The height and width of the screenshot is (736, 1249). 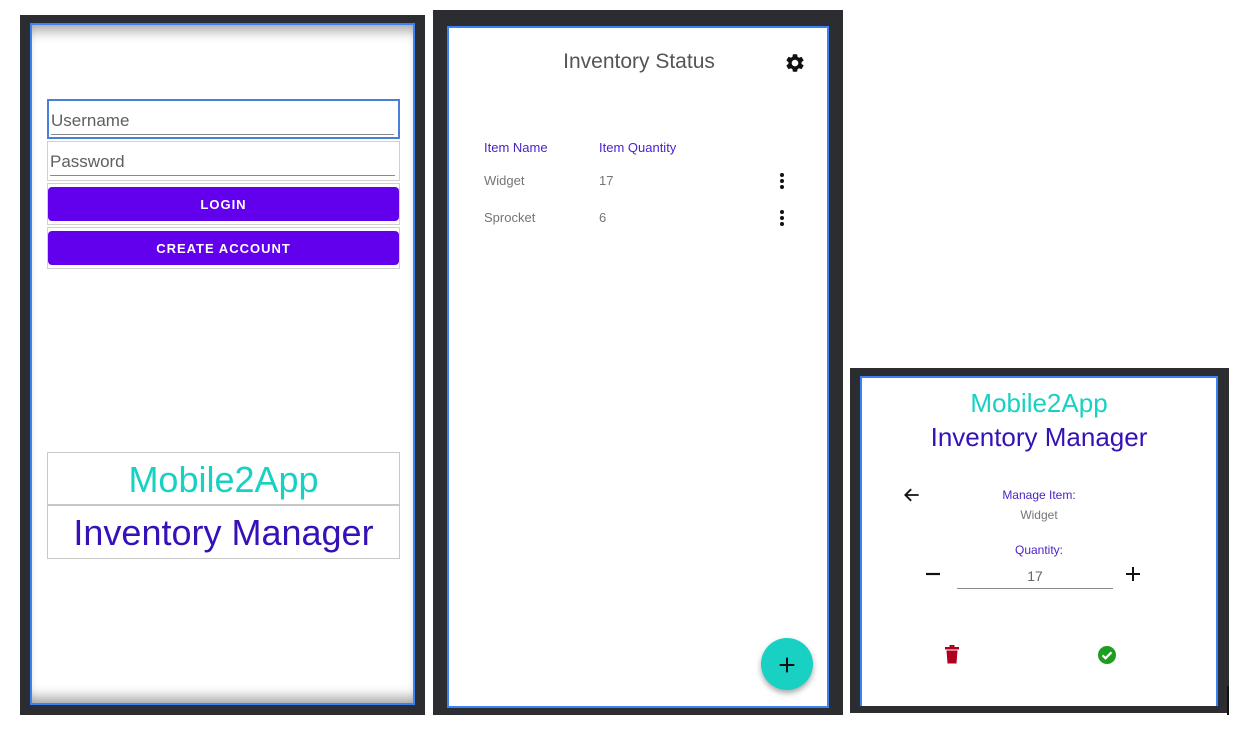 I want to click on username-field-container, so click(x=223, y=119).